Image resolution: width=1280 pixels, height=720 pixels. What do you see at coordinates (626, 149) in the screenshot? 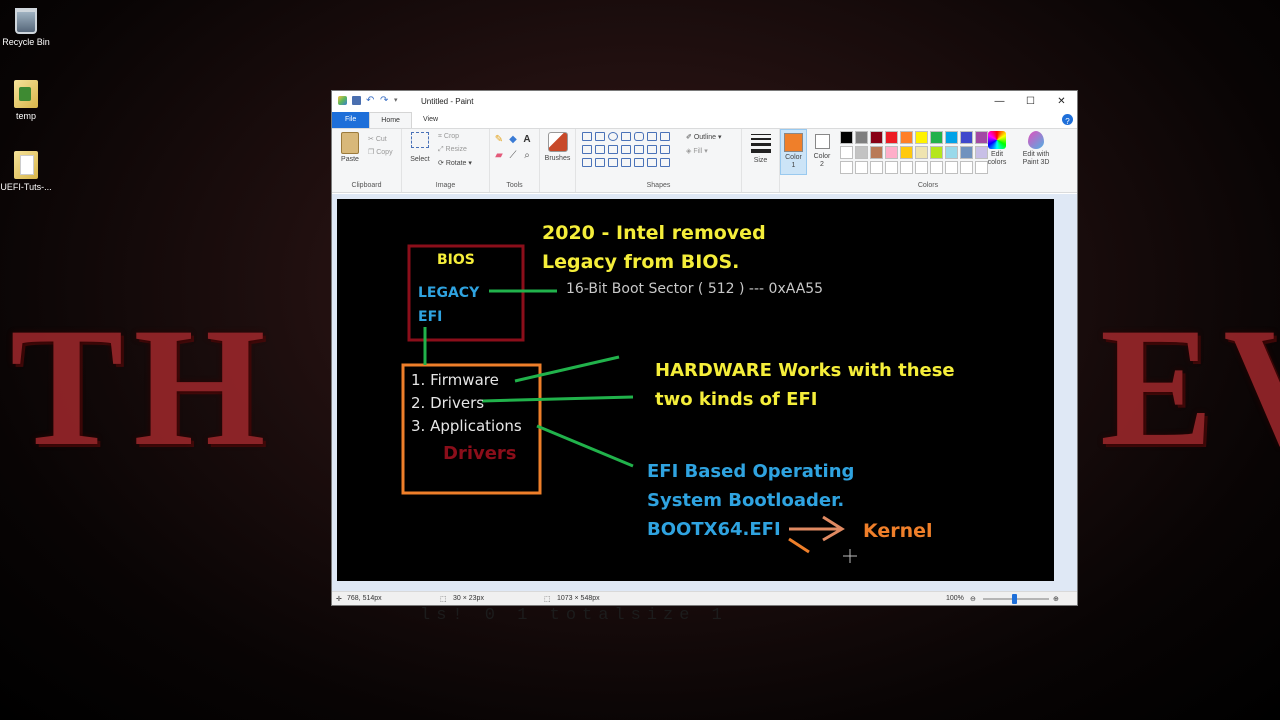
I see `shape-hexagon-icon` at bounding box center [626, 149].